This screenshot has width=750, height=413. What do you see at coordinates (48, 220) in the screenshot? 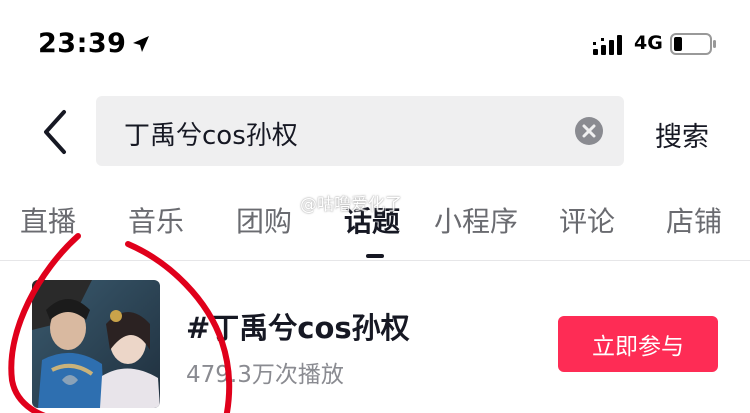
I see `tab-live: 直播` at bounding box center [48, 220].